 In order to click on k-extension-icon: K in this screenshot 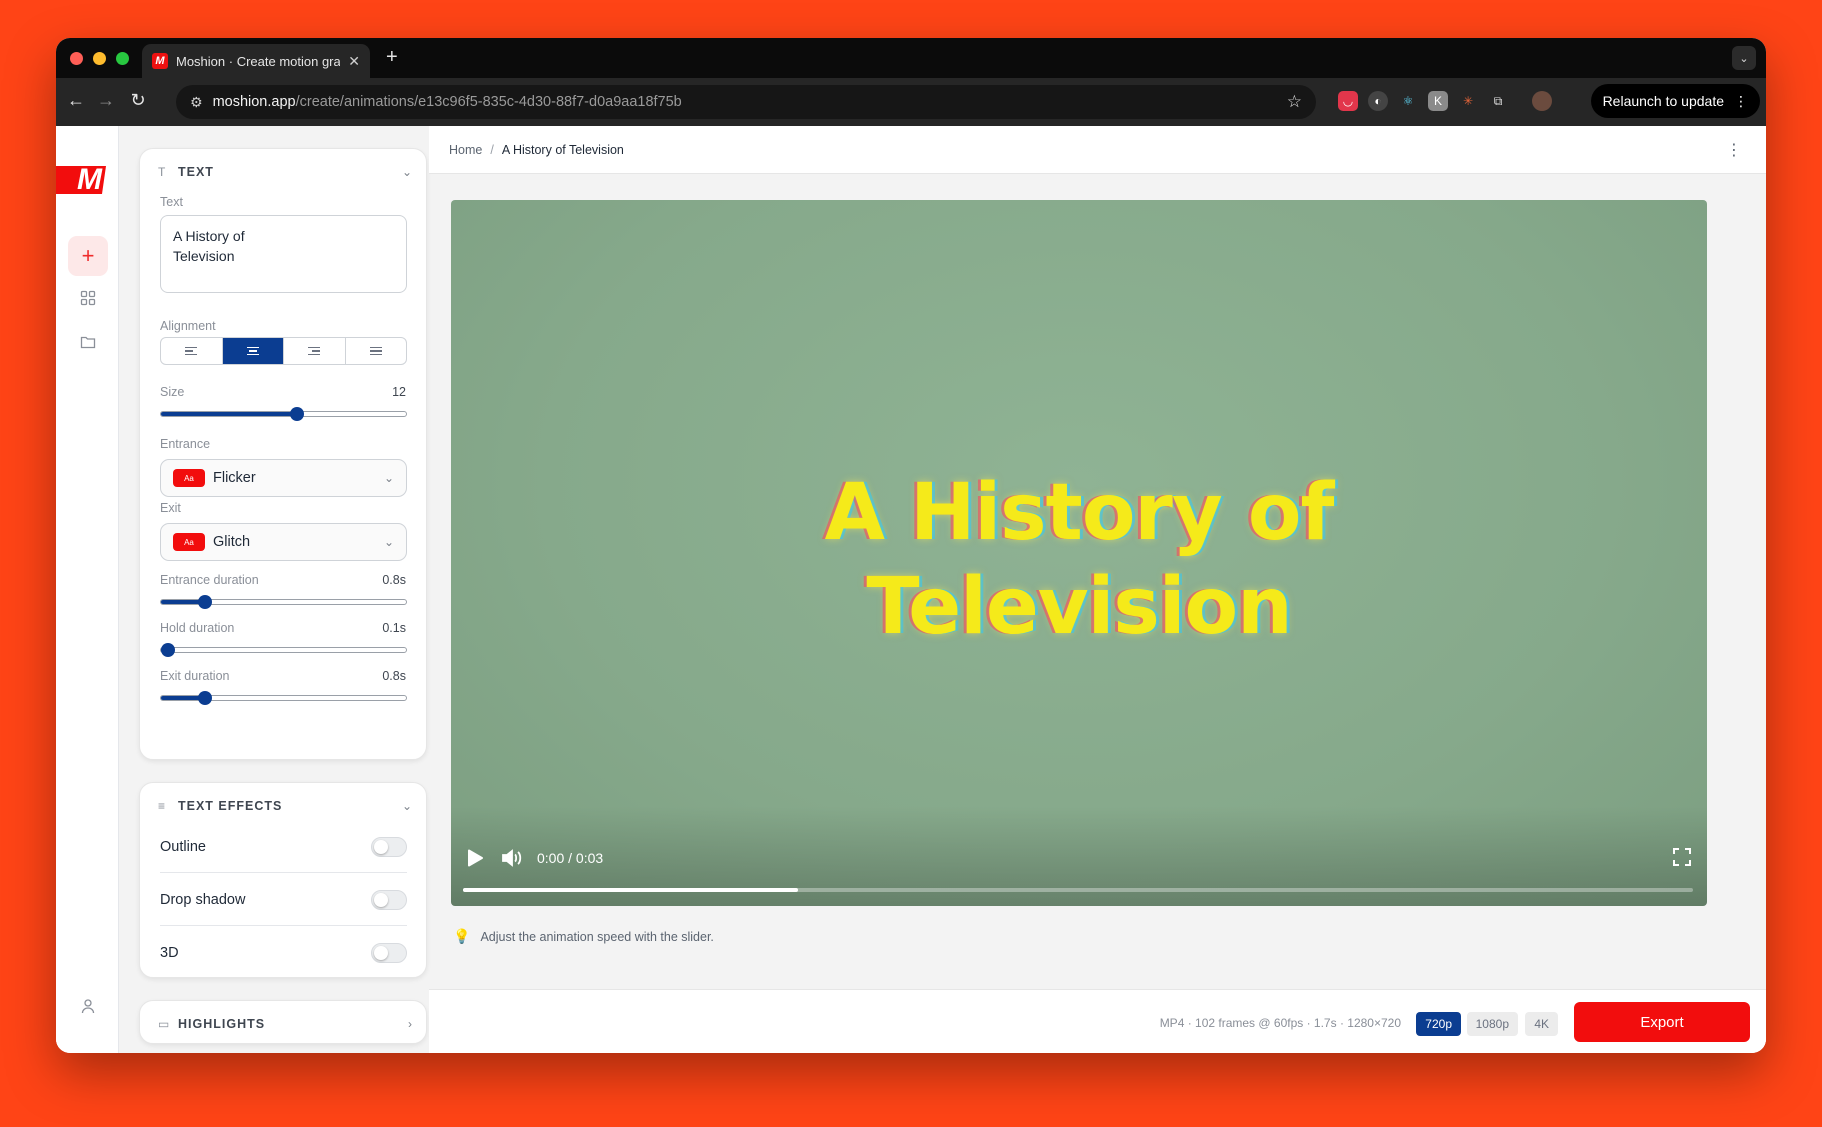, I will do `click(1438, 101)`.